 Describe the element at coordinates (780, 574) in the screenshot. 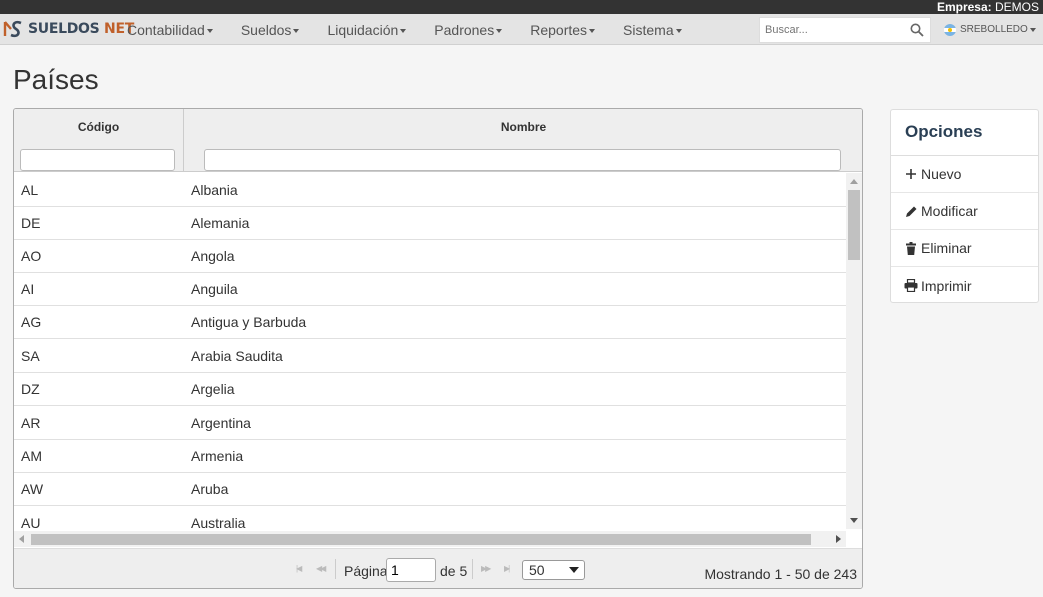

I see `records-info: Mostrando 1 - 50 de 243` at that location.